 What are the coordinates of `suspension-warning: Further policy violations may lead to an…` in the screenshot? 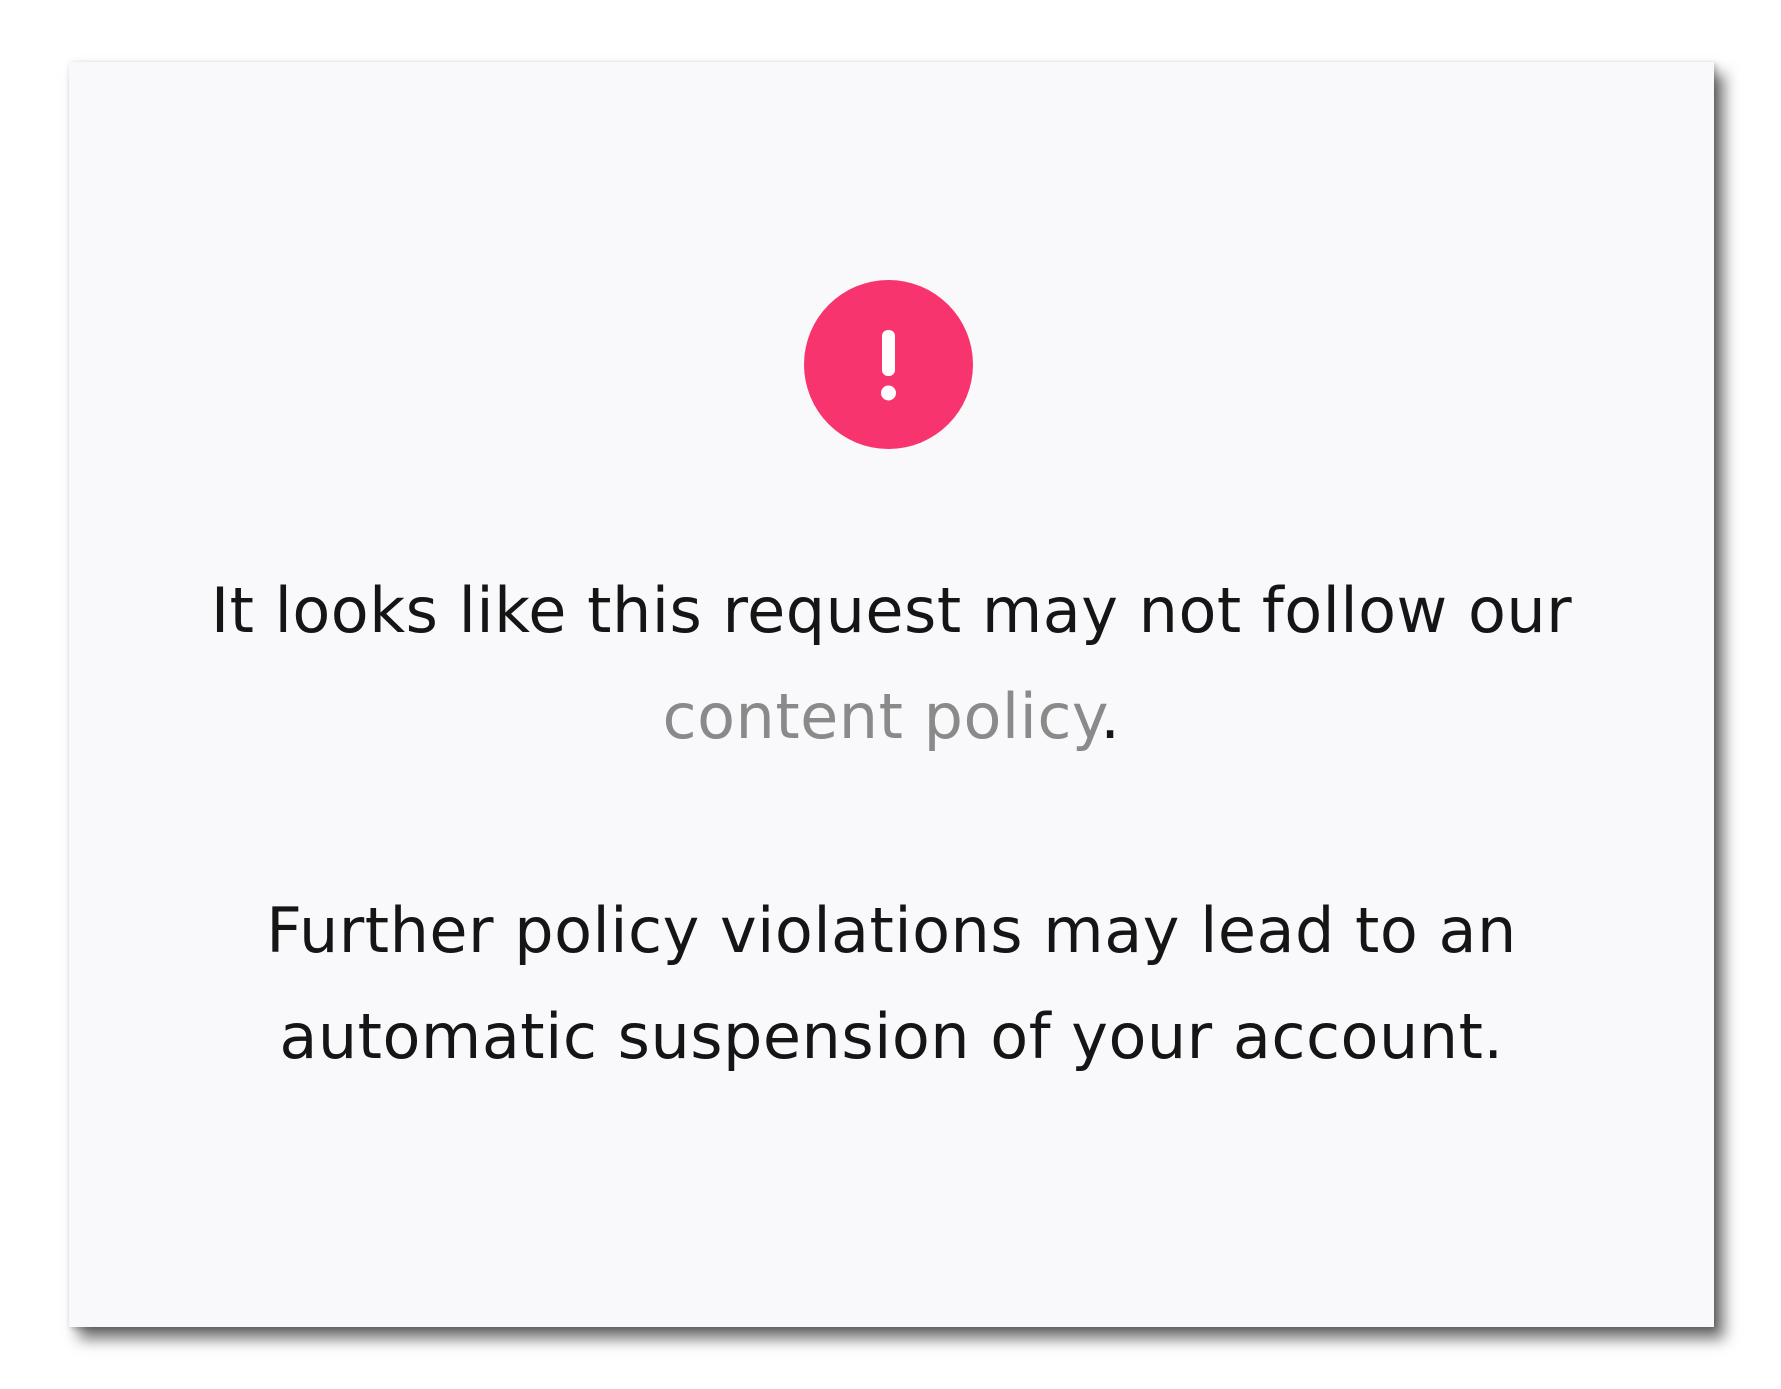 It's located at (891, 984).